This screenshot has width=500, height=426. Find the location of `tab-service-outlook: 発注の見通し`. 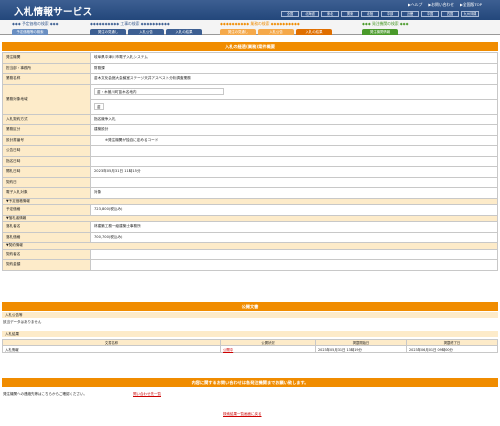

tab-service-outlook: 発注の見通し is located at coordinates (238, 32).